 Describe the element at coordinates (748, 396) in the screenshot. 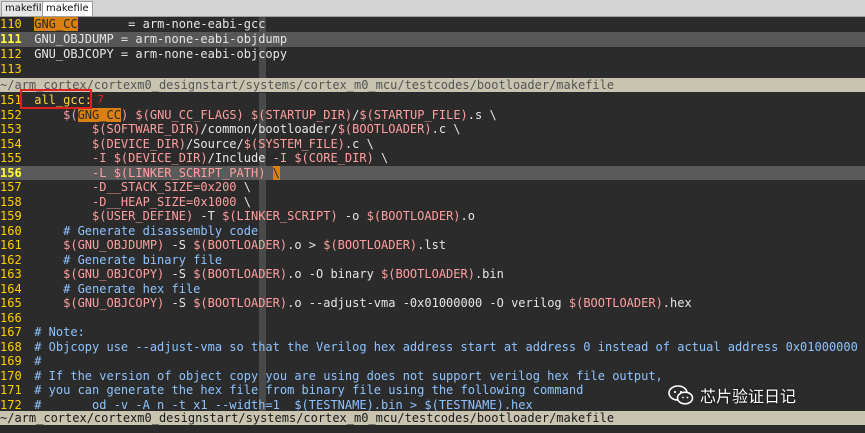

I see `watermark-text: 芯片验证日记` at that location.